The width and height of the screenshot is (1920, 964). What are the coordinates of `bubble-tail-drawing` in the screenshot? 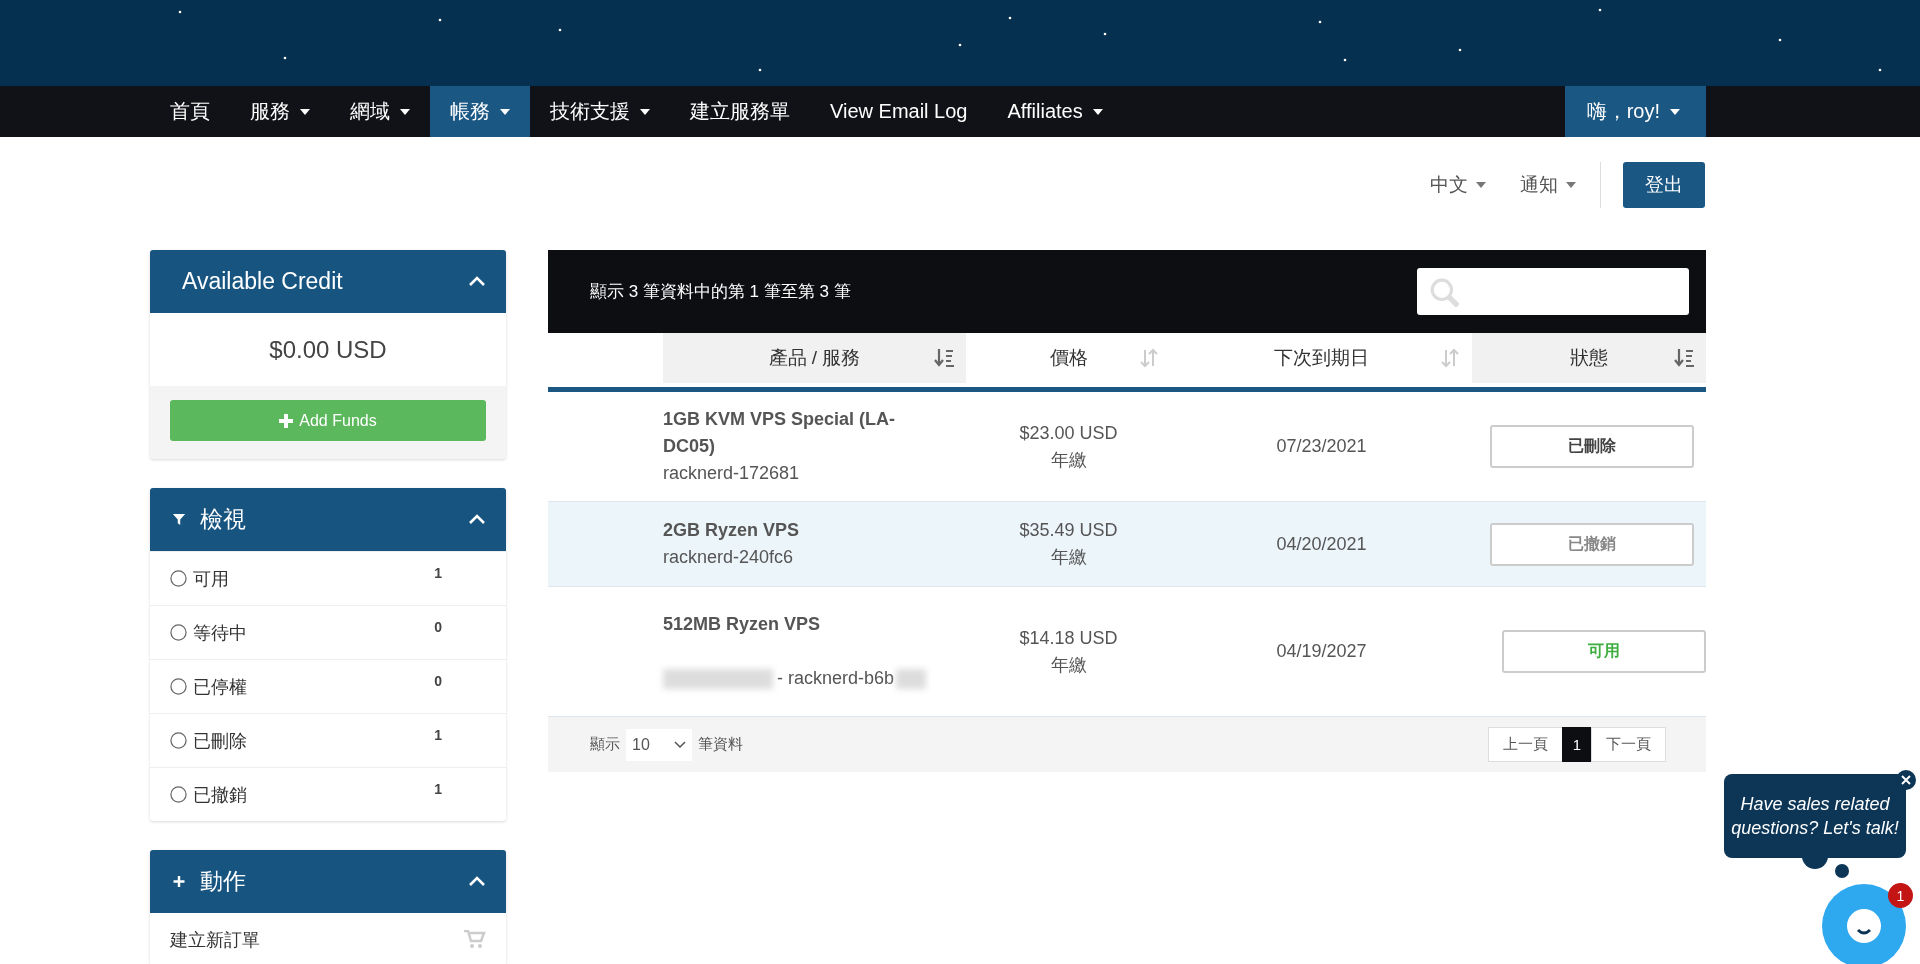 It's located at (1827, 868).